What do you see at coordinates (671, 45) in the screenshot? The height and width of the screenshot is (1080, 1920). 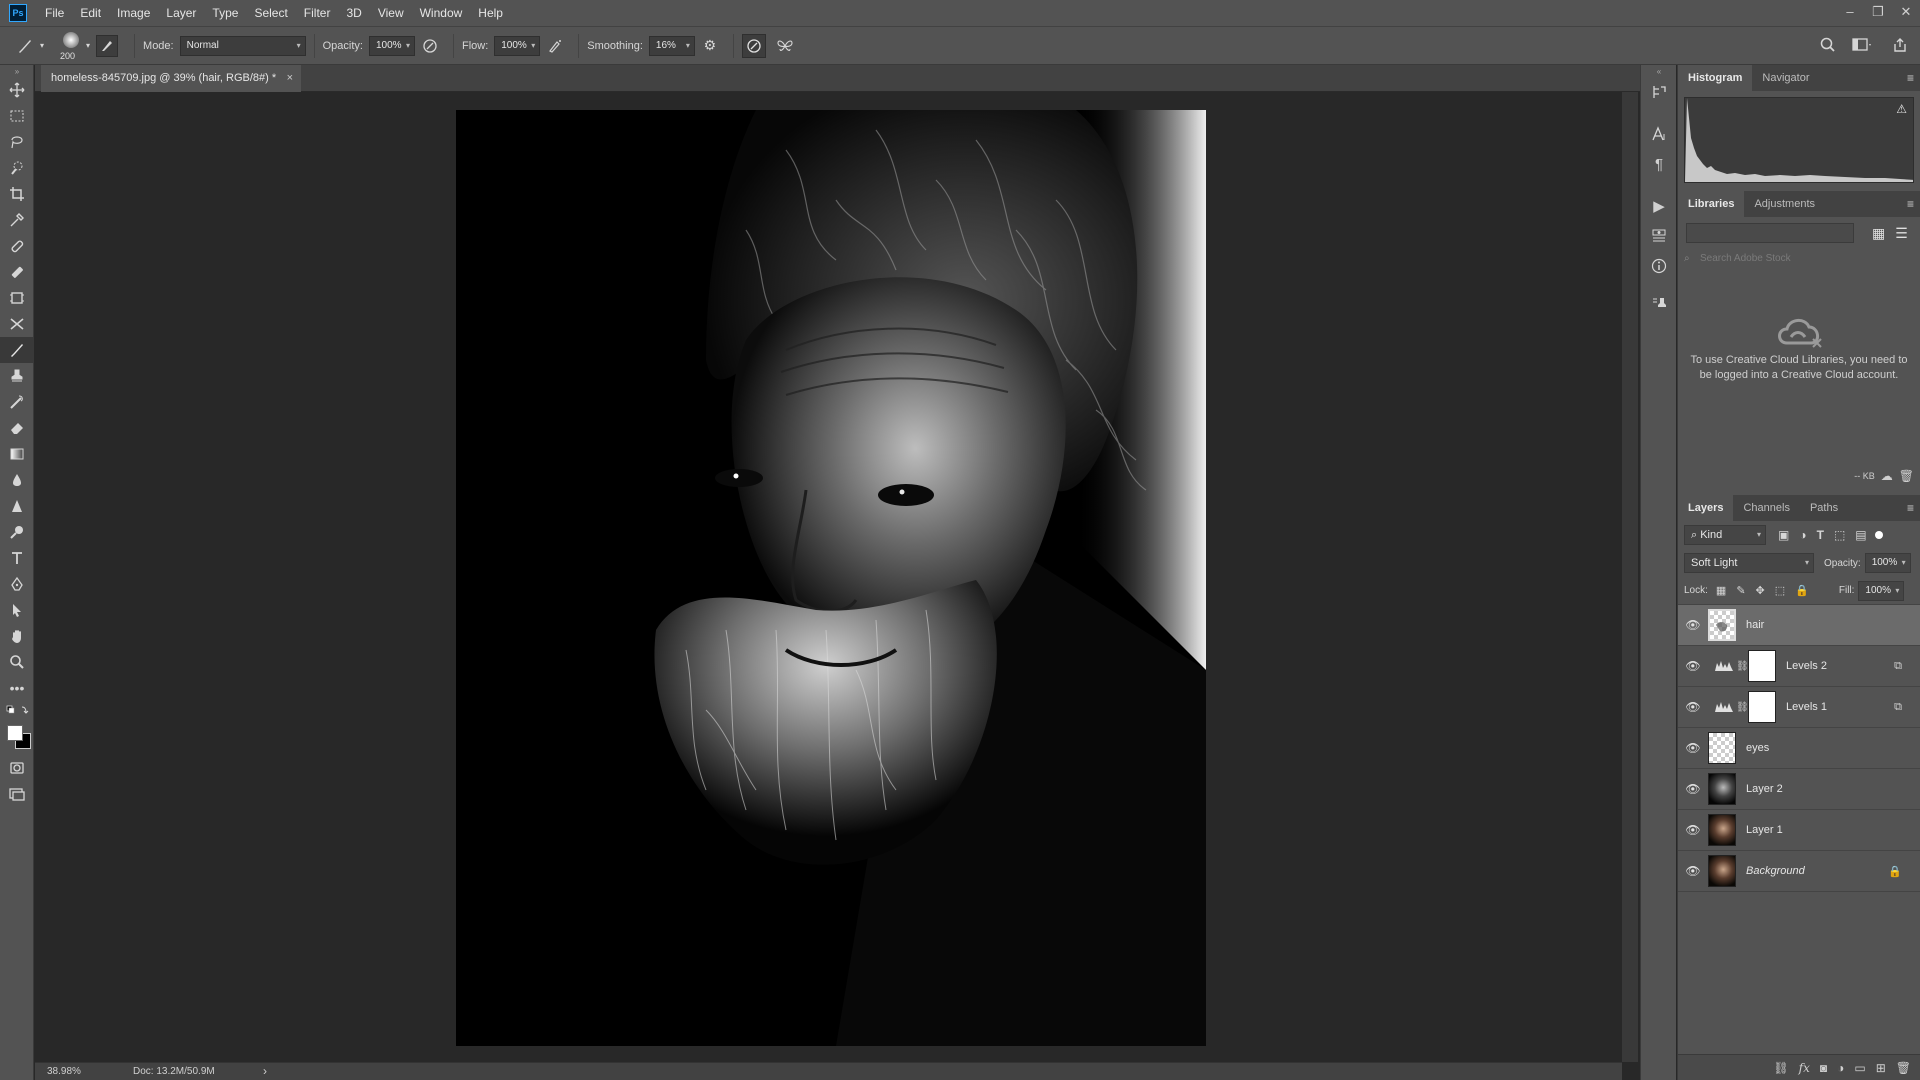 I see `smoothing-field: 16% ▾` at bounding box center [671, 45].